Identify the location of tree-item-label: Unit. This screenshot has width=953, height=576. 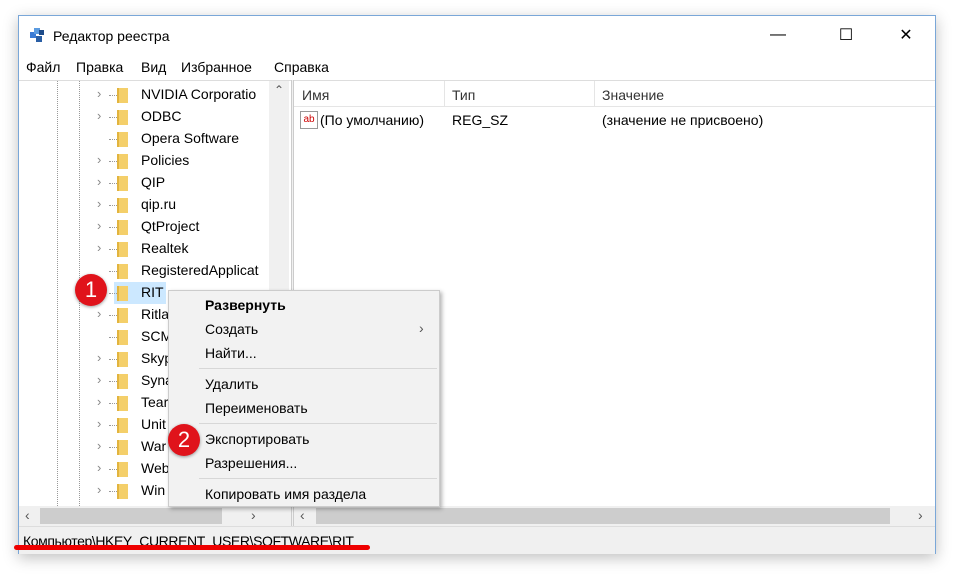
(153, 424).